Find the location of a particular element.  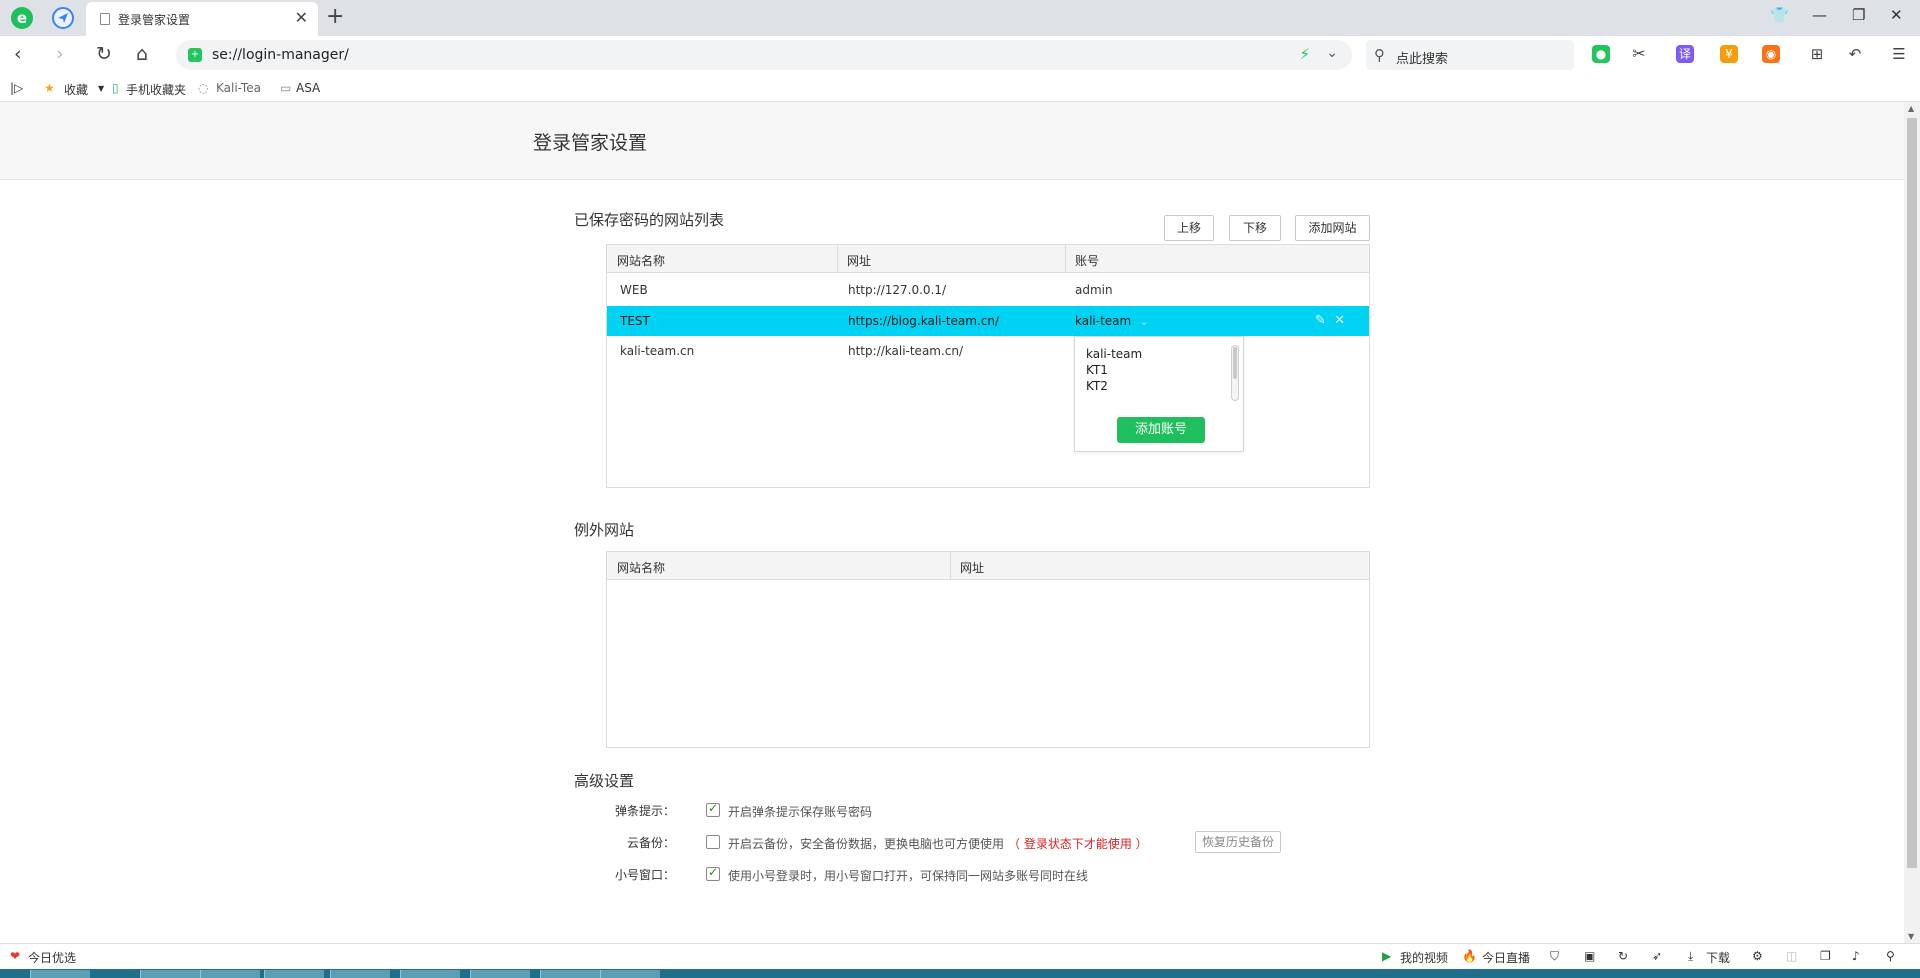

daily-picks-link: 今日优选 is located at coordinates (52, 957).